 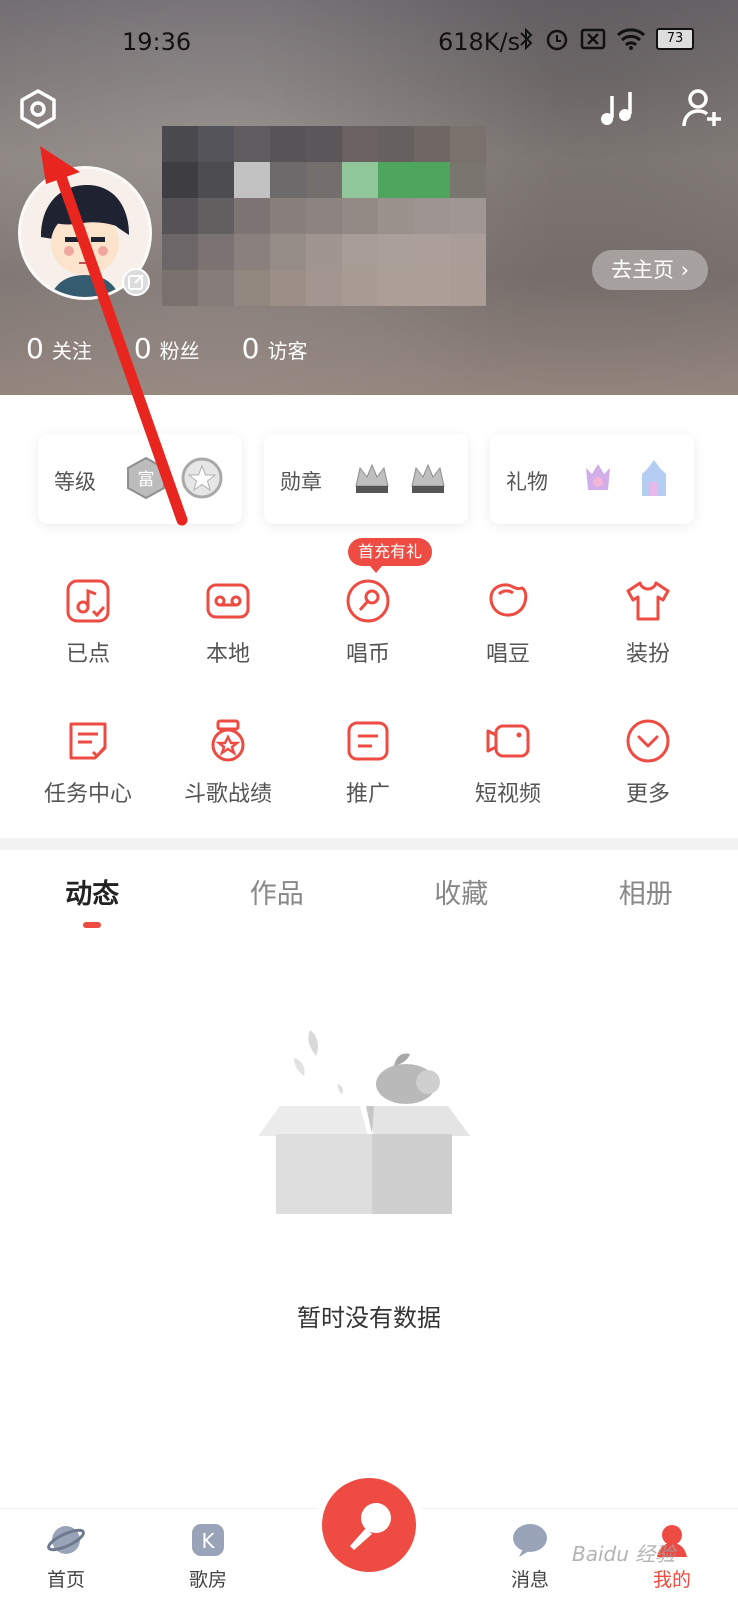 What do you see at coordinates (324, 216) in the screenshot?
I see `username-pixelated` at bounding box center [324, 216].